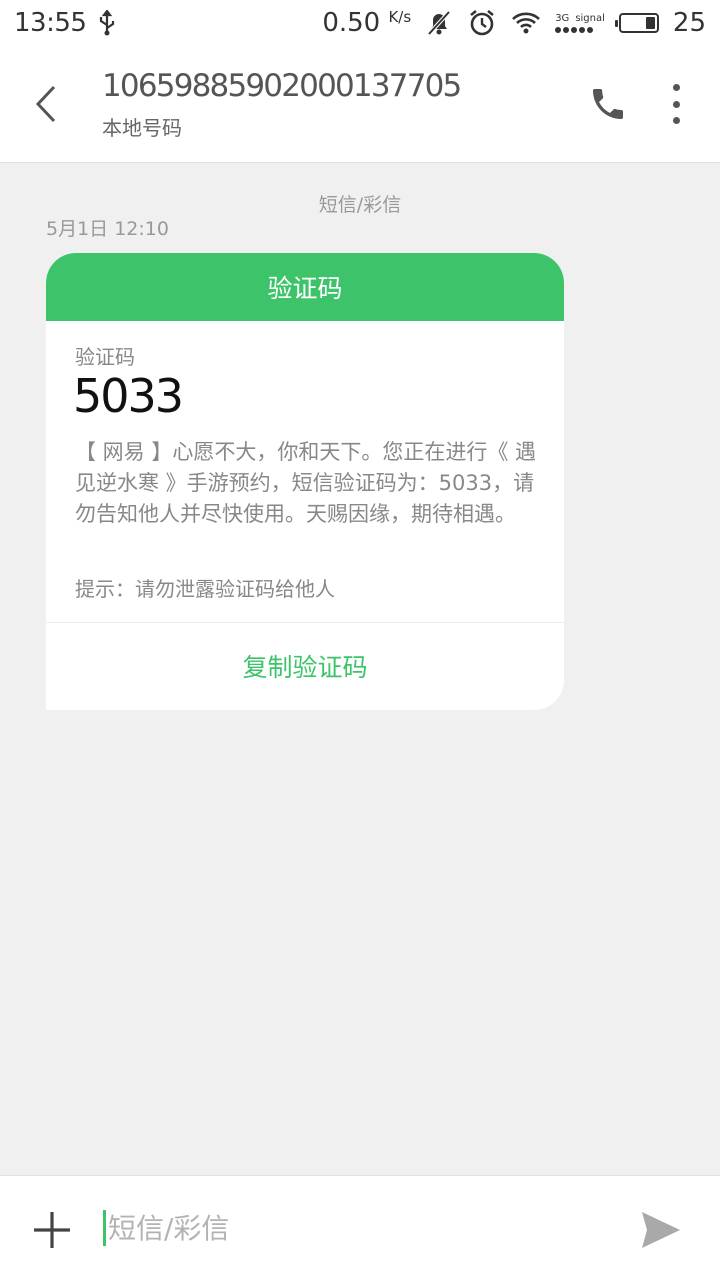 The image size is (720, 1280). What do you see at coordinates (562, 18) in the screenshot?
I see `network-type: 3G` at bounding box center [562, 18].